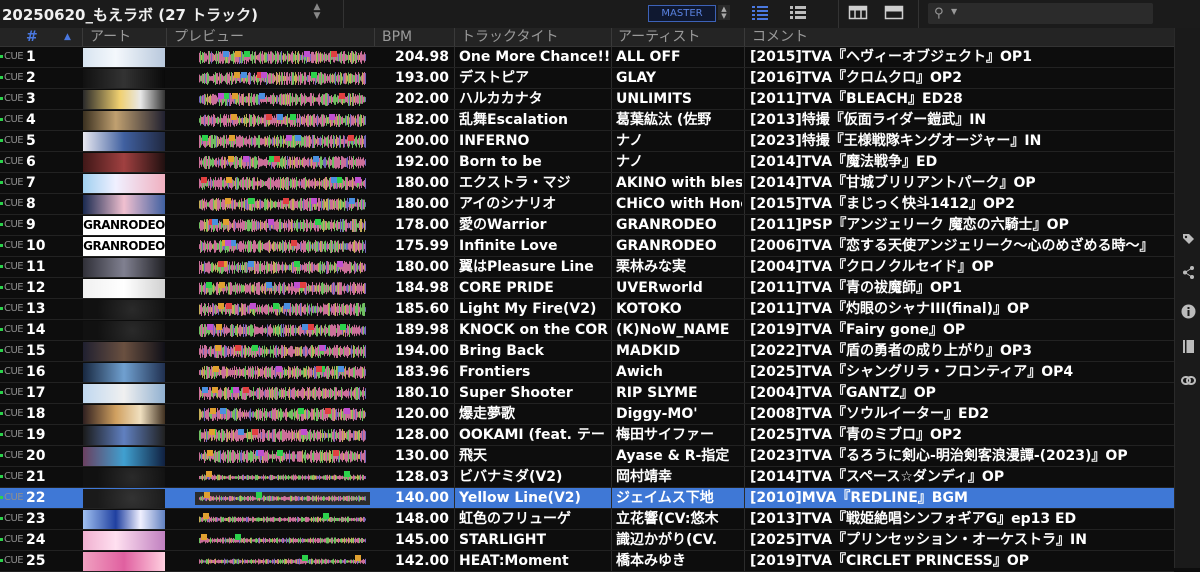 This screenshot has height=572, width=1200. Describe the element at coordinates (587, 78) in the screenshot. I see `table-row: CUE 2 193.00 デストピア GLAY [2016]TVA『クロムクロ』OP2` at that location.